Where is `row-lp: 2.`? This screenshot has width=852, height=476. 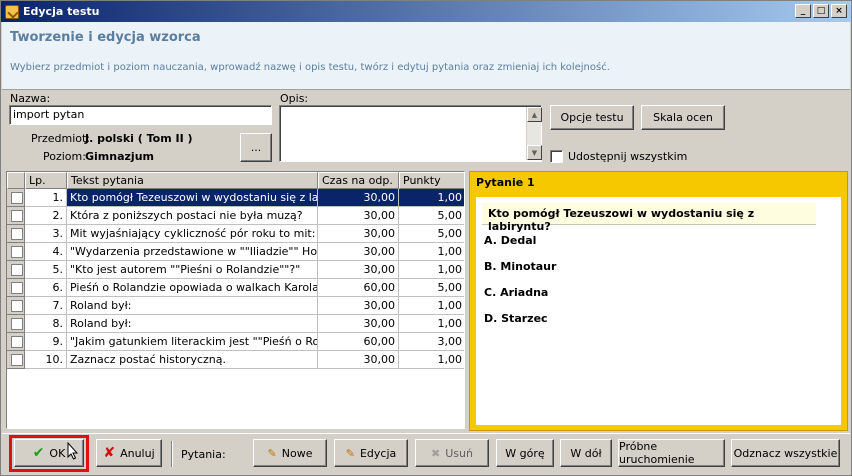 row-lp: 2. is located at coordinates (46, 216).